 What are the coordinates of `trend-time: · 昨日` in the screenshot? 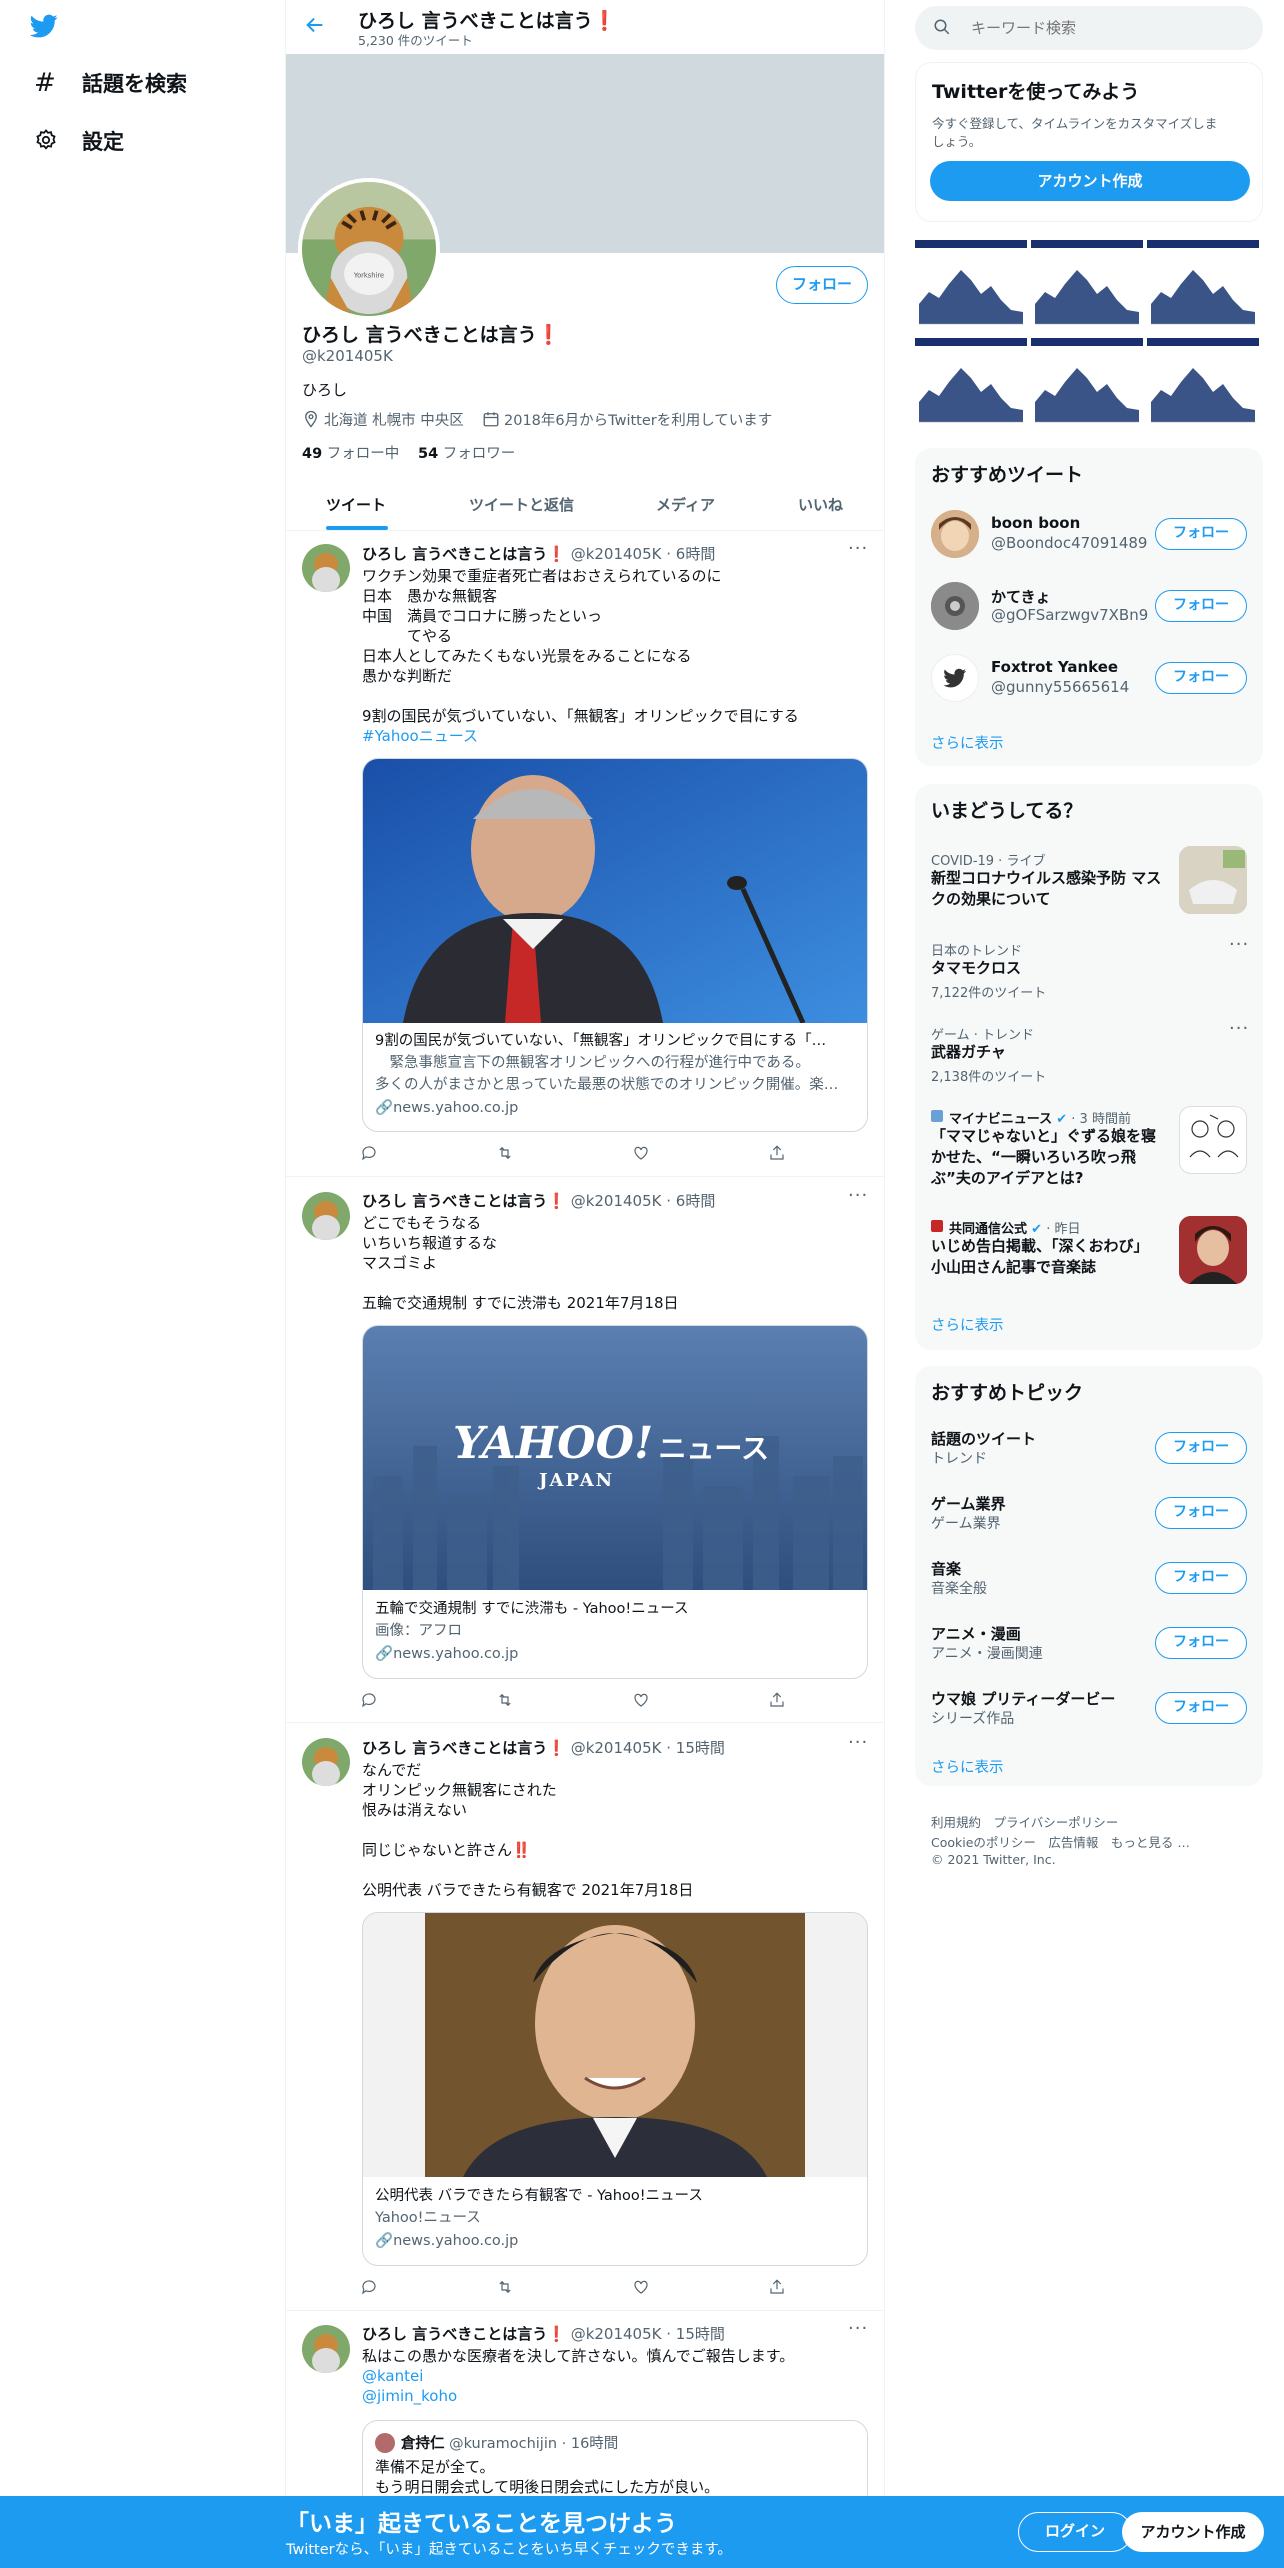 It's located at (1063, 1229).